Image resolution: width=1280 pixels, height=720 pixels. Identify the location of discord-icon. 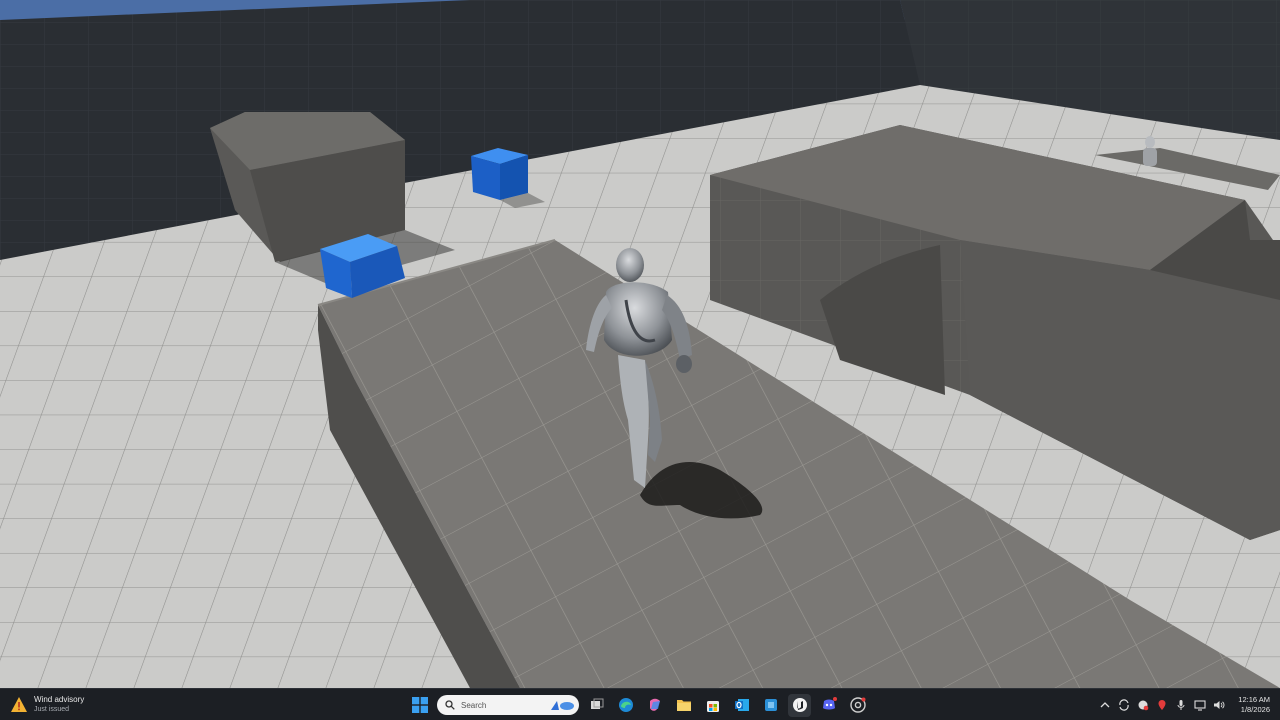
(829, 703).